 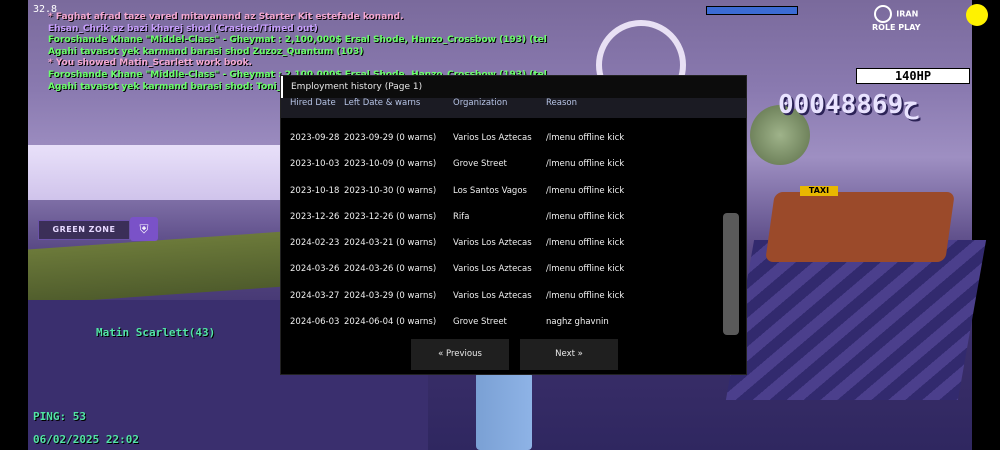 What do you see at coordinates (163, 267) in the screenshot?
I see `background-grass` at bounding box center [163, 267].